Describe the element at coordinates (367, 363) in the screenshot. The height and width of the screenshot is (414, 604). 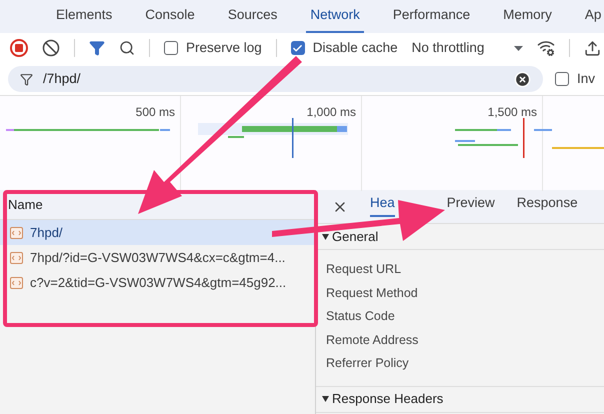
I see `header-name: Referrer Policy` at that location.